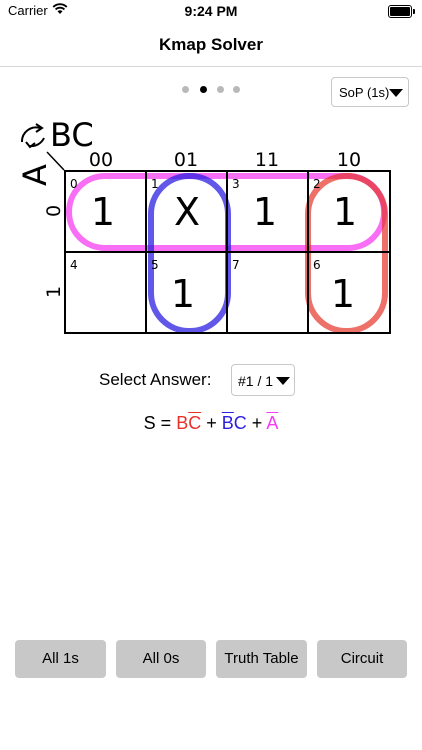  Describe the element at coordinates (189, 423) in the screenshot. I see `equation-term-red: BC` at that location.